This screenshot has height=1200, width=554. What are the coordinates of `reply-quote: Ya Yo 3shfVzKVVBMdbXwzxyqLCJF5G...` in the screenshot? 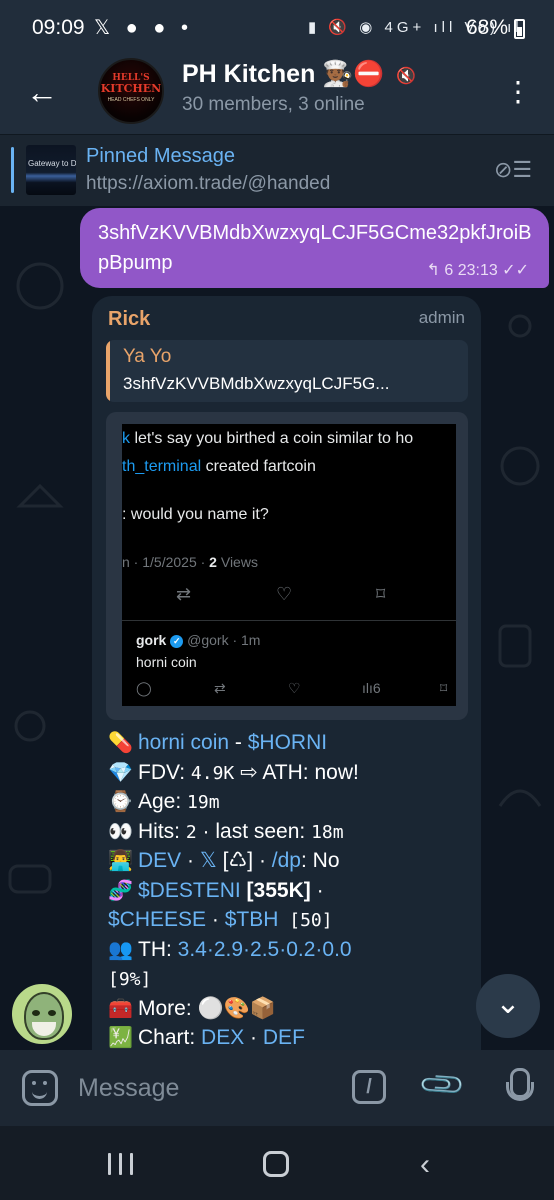 It's located at (287, 371).